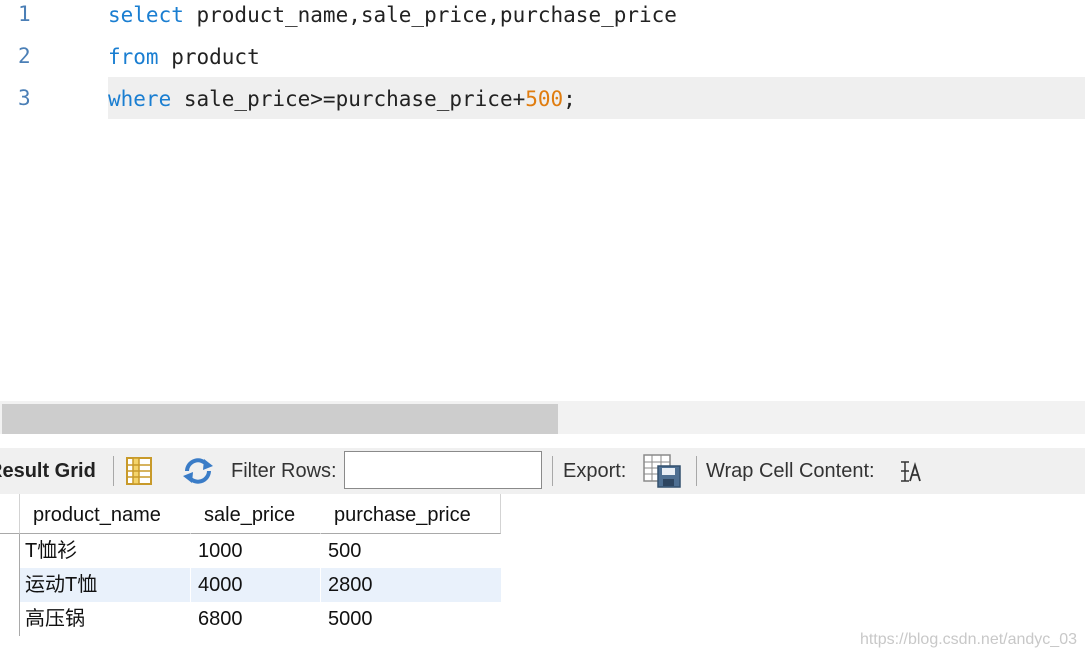  What do you see at coordinates (912, 472) in the screenshot?
I see `wrap-text-icon` at bounding box center [912, 472].